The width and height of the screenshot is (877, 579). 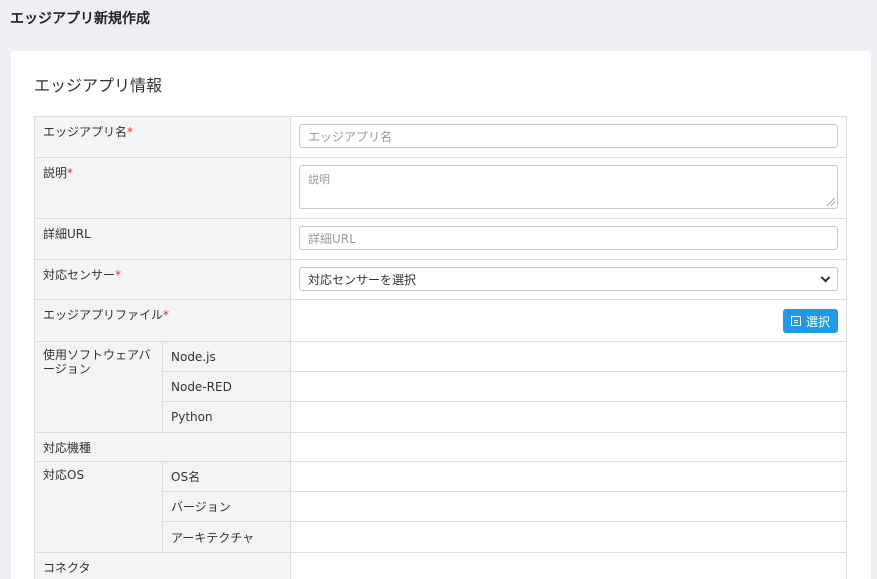 I want to click on group-software-version: 使用ソフトウェアバージョン Node.js Node-RED Python, so click(x=440, y=387).